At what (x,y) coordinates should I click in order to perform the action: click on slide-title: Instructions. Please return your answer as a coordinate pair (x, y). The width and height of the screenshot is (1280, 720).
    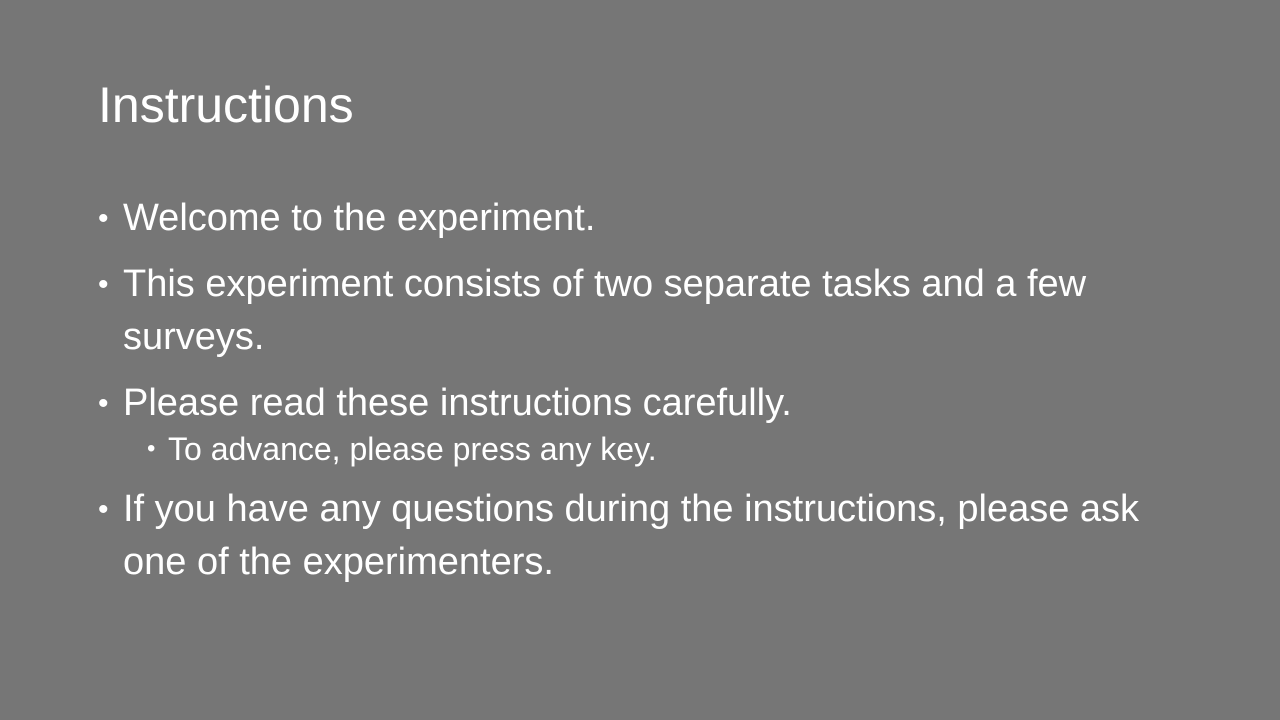
    Looking at the image, I should click on (226, 105).